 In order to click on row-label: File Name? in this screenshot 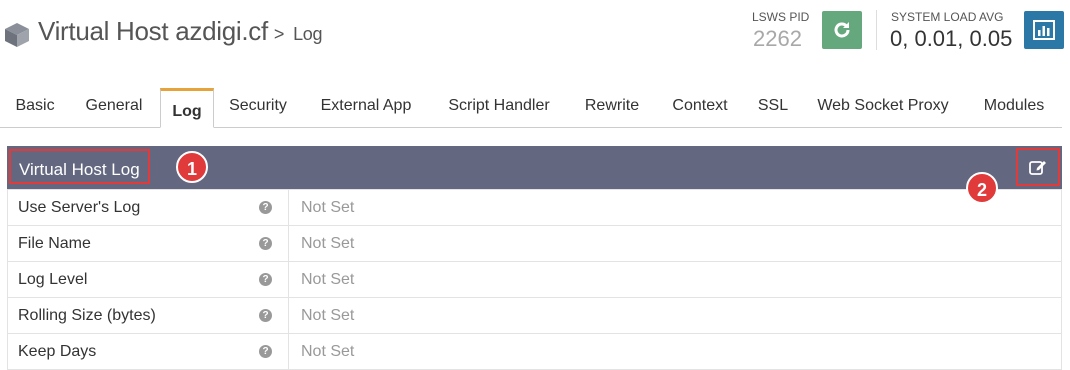, I will do `click(148, 243)`.